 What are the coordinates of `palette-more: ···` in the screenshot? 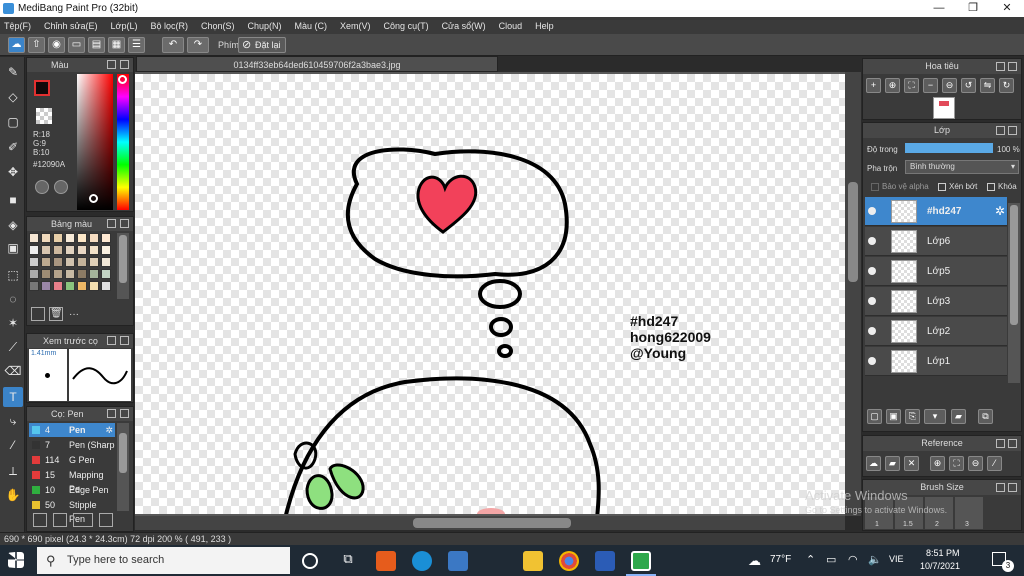 It's located at (74, 314).